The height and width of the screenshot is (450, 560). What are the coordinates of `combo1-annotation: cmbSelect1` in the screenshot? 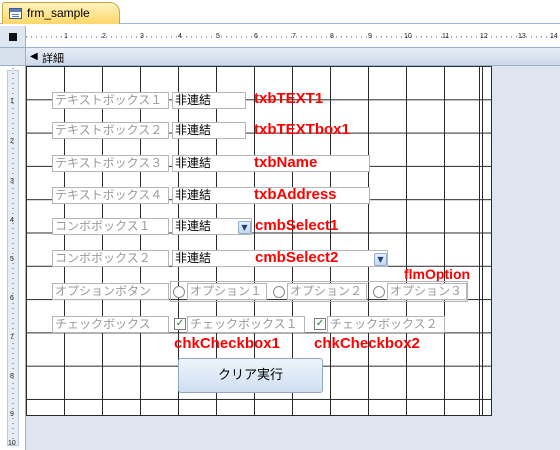 It's located at (297, 225).